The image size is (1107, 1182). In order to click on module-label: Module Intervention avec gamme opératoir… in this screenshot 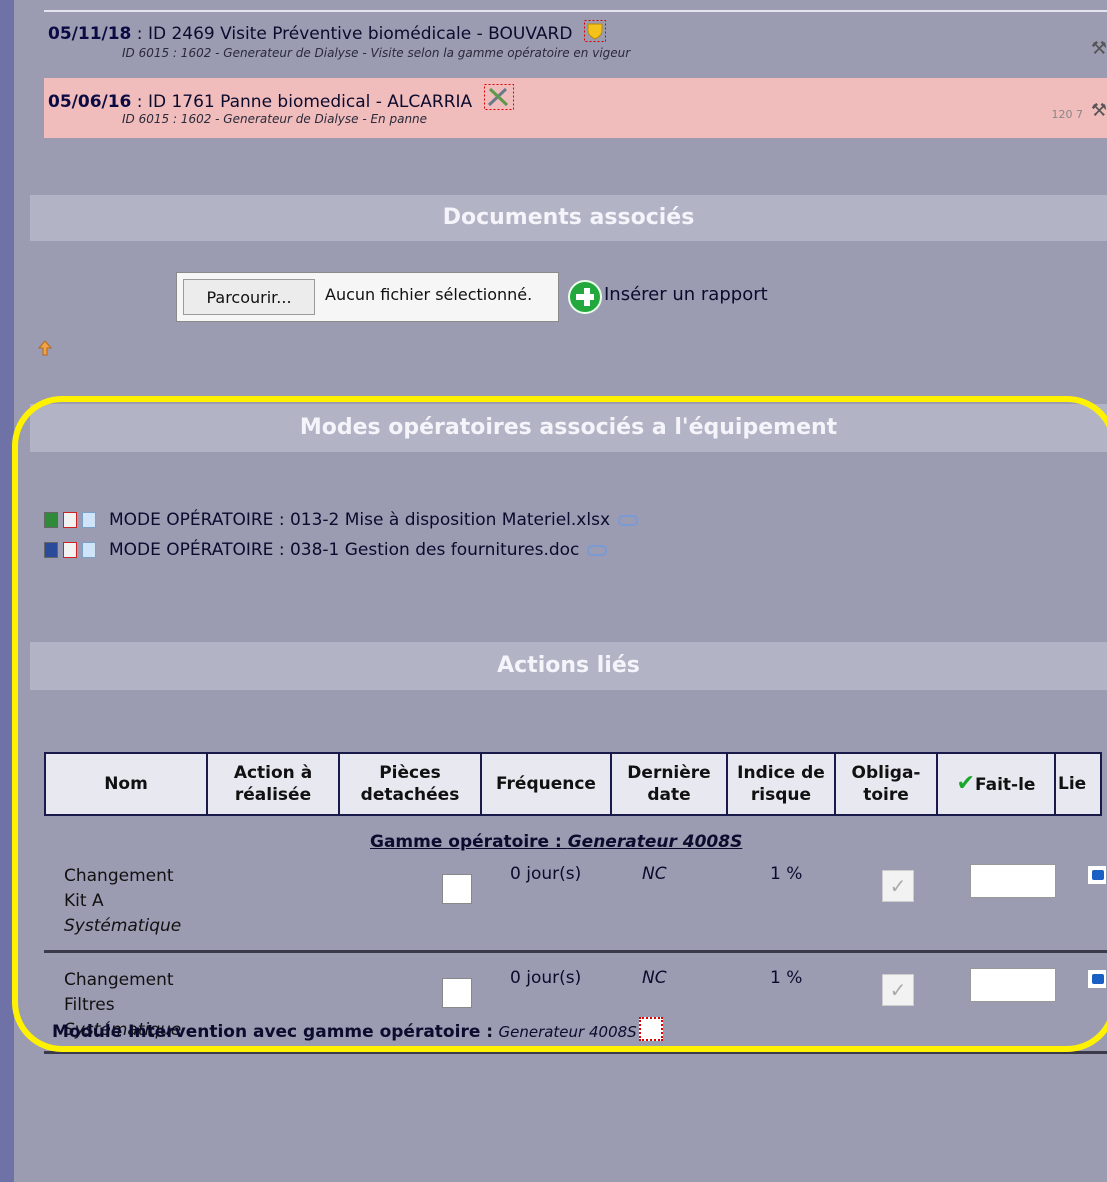, I will do `click(273, 1032)`.